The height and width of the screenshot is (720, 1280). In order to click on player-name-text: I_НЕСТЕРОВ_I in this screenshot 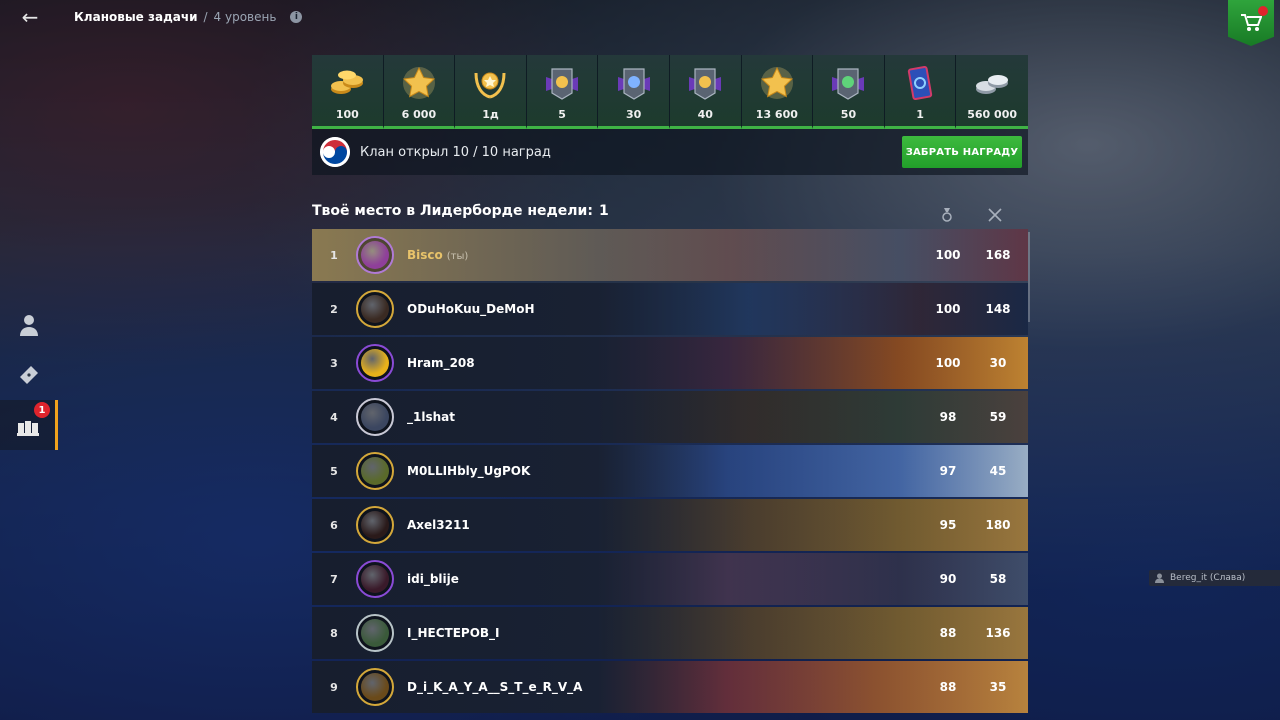, I will do `click(453, 633)`.